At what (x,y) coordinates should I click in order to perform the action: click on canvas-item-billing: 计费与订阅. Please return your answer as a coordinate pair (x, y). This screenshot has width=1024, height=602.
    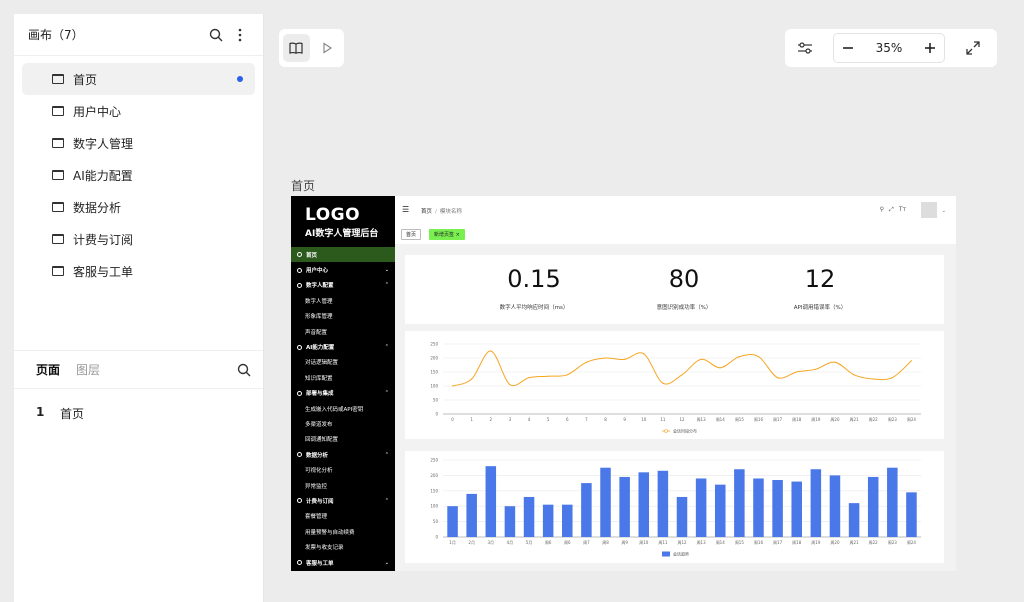
    Looking at the image, I should click on (138, 239).